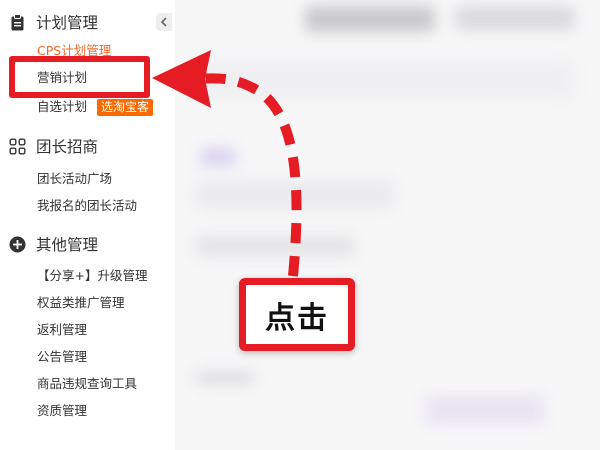  I want to click on select-taobaoke-tag: 选淘宝客, so click(125, 107).